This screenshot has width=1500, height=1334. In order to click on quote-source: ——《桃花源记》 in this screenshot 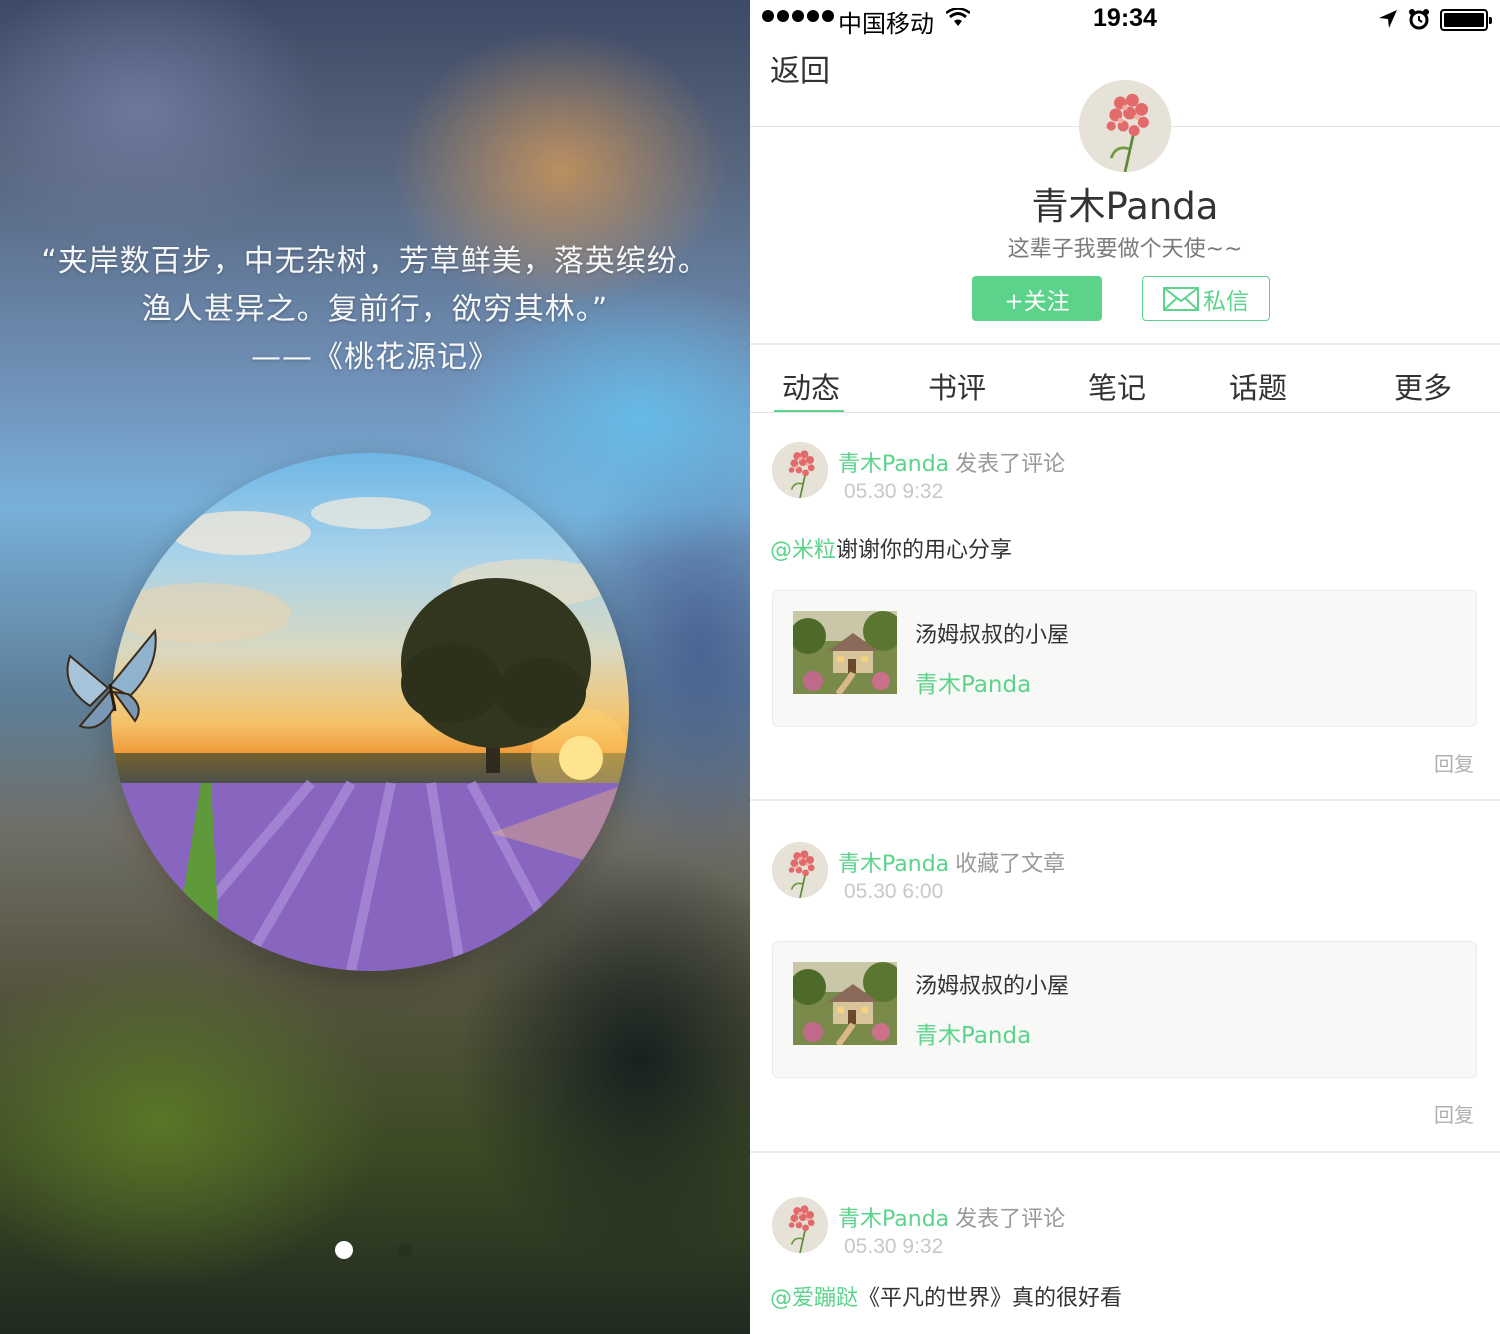, I will do `click(375, 357)`.